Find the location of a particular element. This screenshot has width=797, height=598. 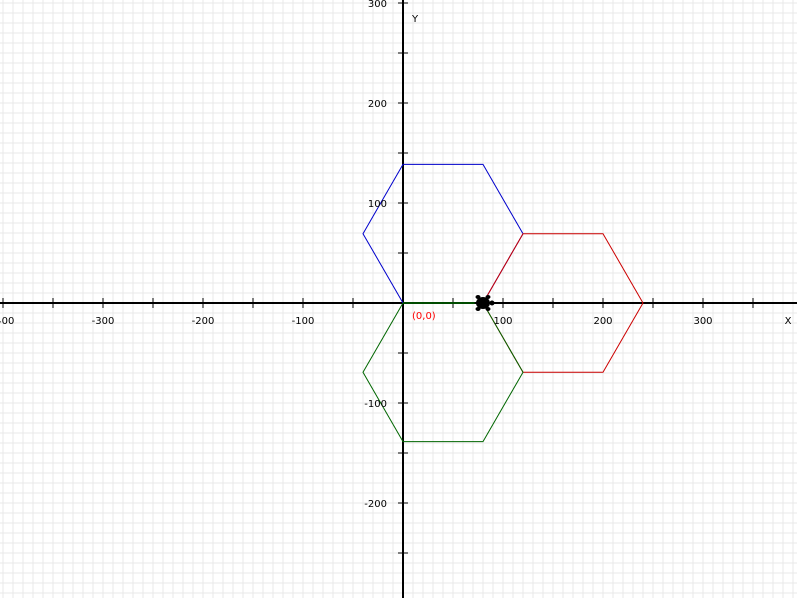

y-tick-label: -100 is located at coordinates (375, 404).